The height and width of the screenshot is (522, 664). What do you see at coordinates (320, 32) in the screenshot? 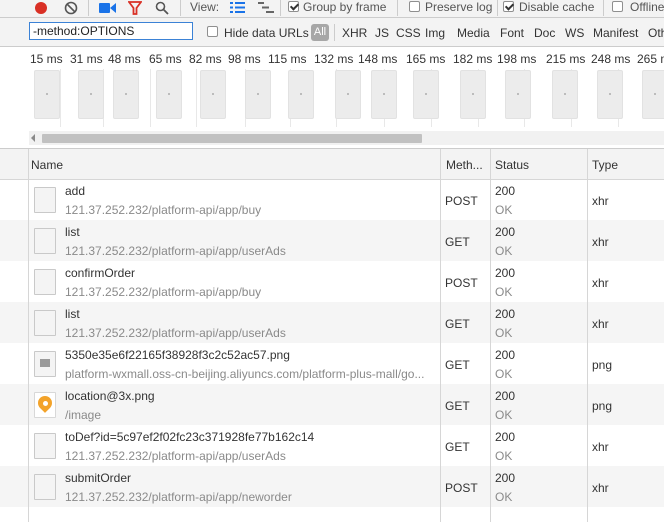
I see `type-filter-all: All` at bounding box center [320, 32].